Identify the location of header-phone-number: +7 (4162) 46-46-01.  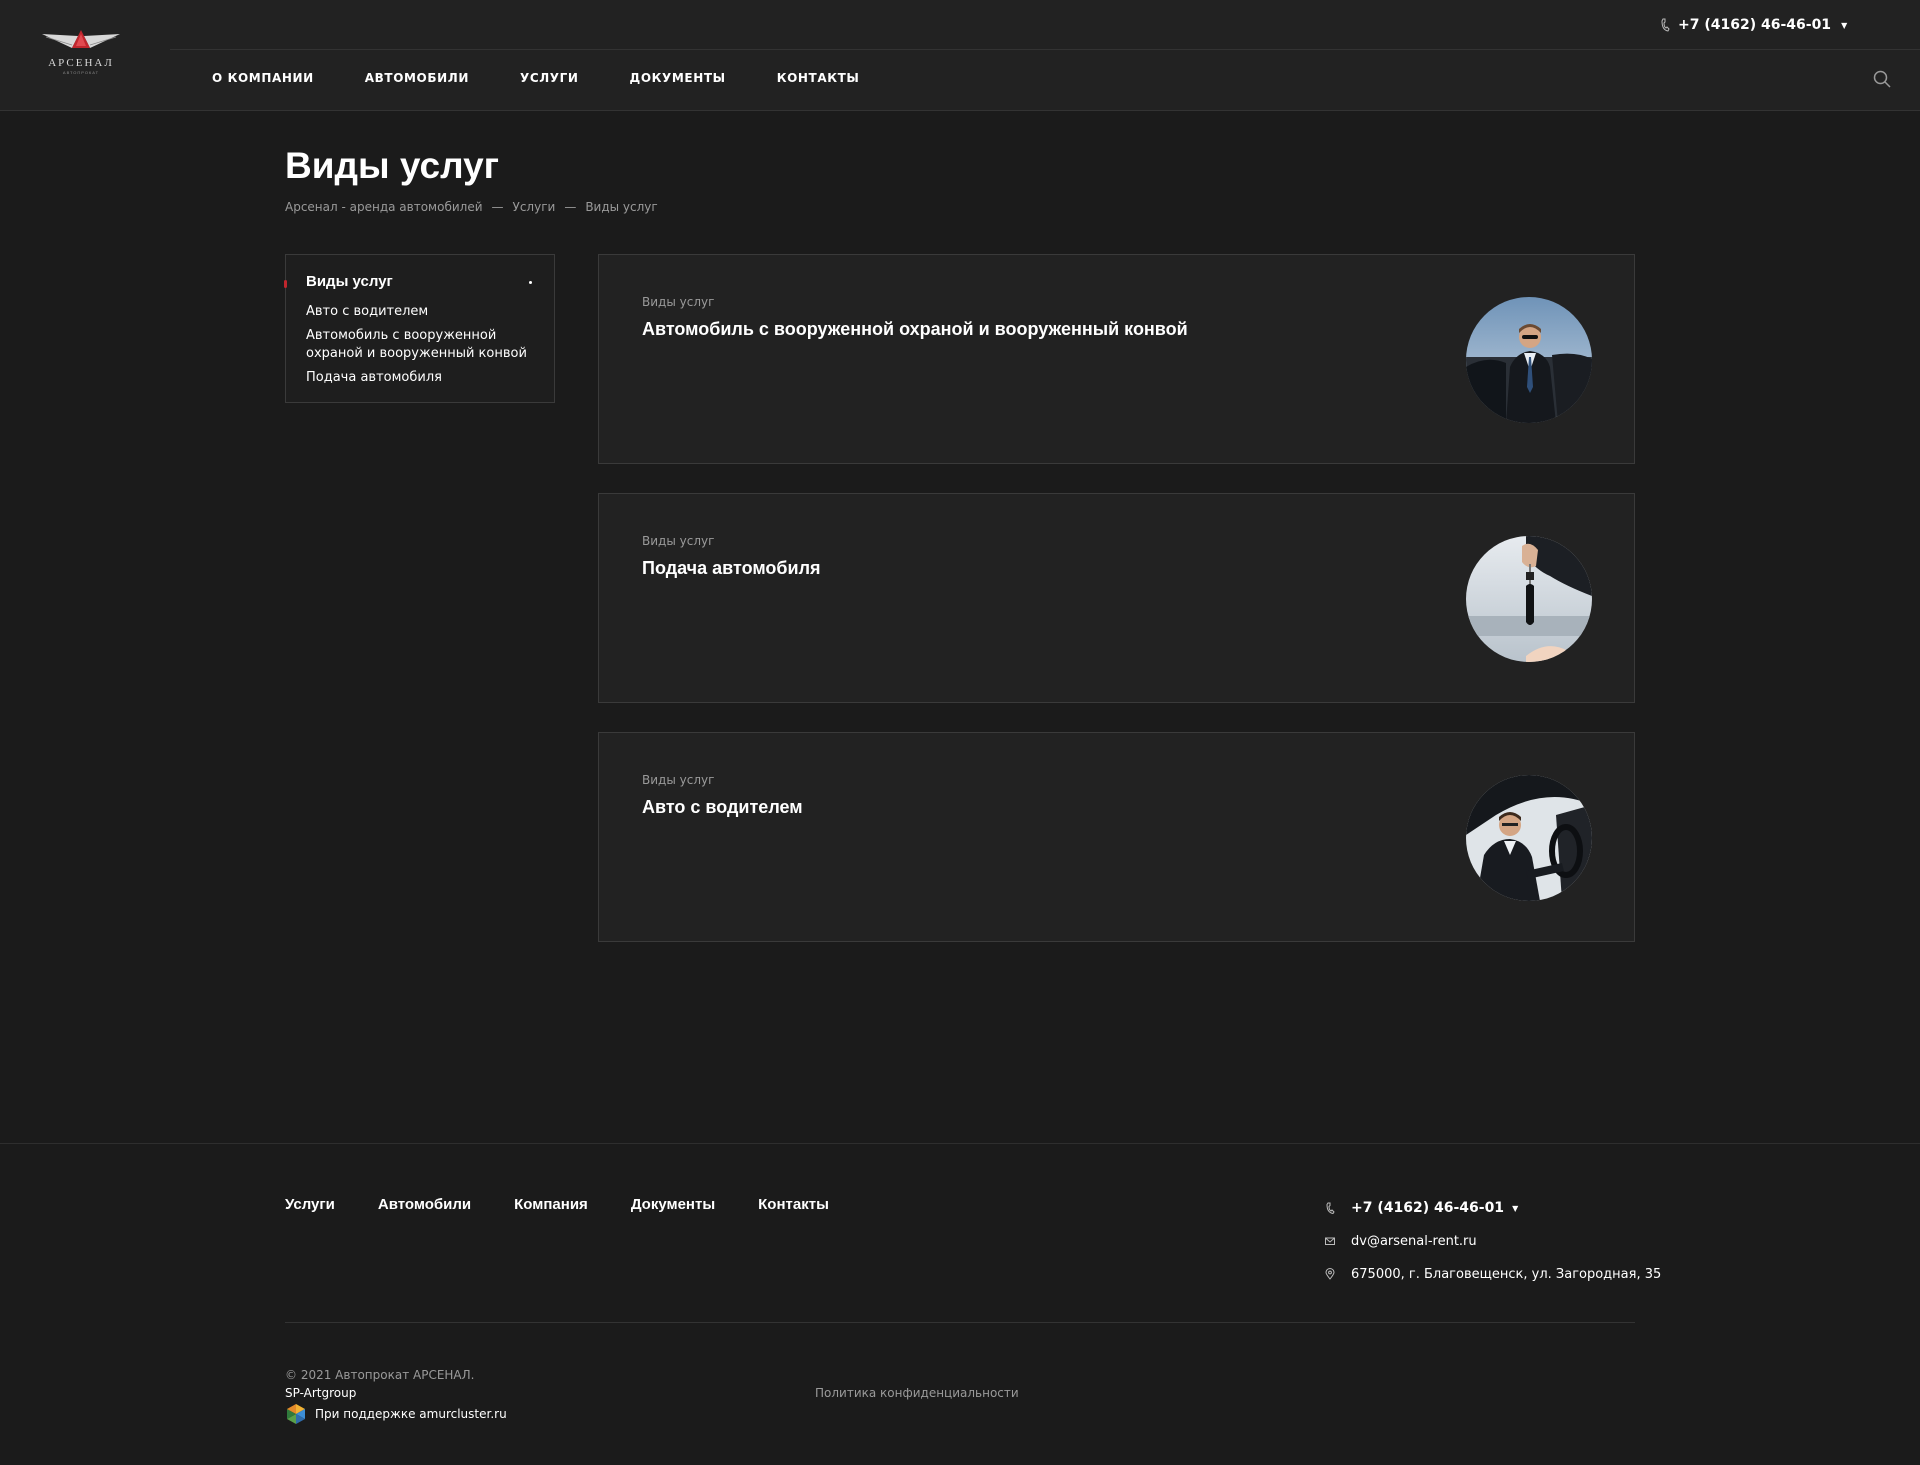
(1755, 25).